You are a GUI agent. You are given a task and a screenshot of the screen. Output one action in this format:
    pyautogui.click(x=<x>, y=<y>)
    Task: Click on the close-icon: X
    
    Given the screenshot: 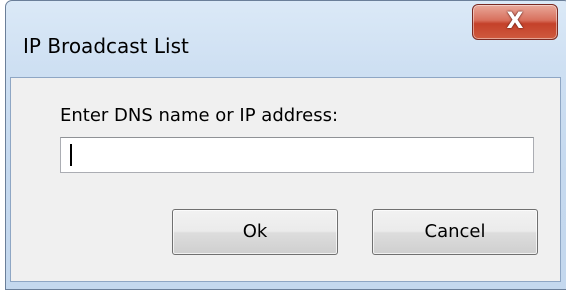 What is the action you would take?
    pyautogui.click(x=515, y=21)
    